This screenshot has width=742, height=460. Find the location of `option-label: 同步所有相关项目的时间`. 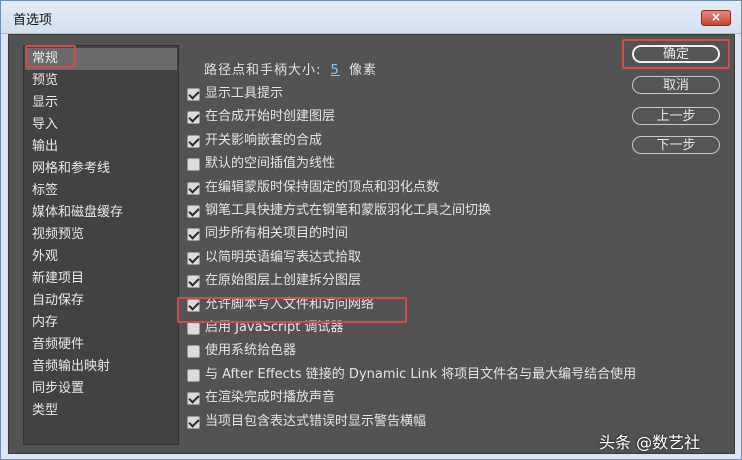

option-label: 同步所有相关项目的时间 is located at coordinates (277, 234).